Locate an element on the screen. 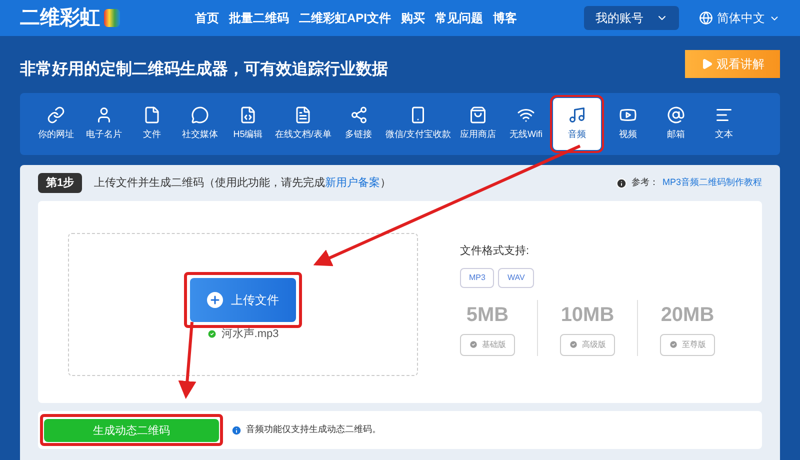 The height and width of the screenshot is (460, 800). nav-link: 首页 is located at coordinates (207, 18).